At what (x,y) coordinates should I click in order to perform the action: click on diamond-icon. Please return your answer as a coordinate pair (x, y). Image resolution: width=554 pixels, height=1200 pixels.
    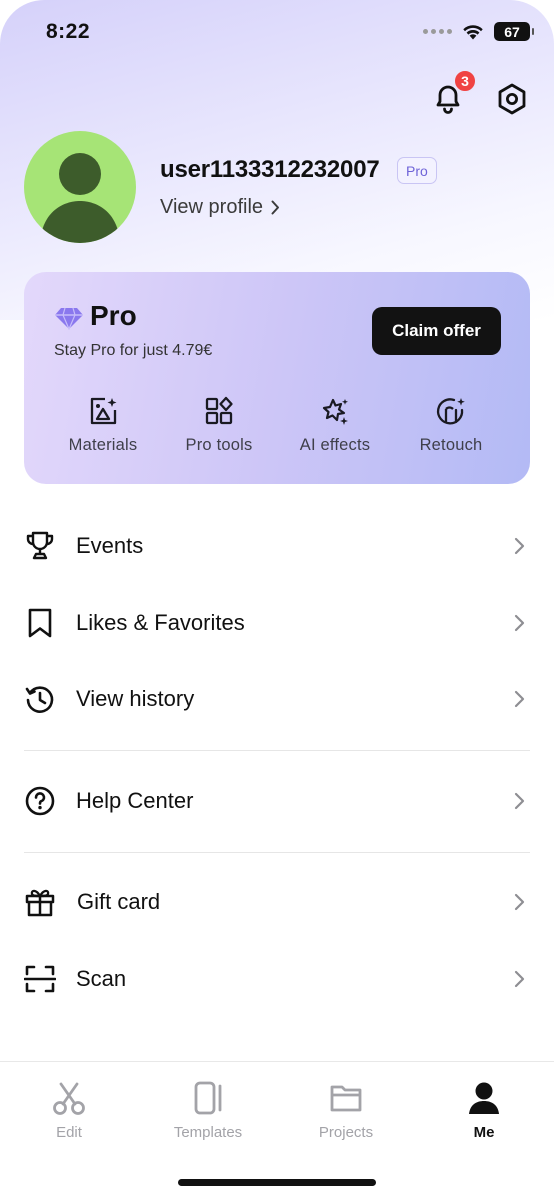
    Looking at the image, I should click on (69, 318).